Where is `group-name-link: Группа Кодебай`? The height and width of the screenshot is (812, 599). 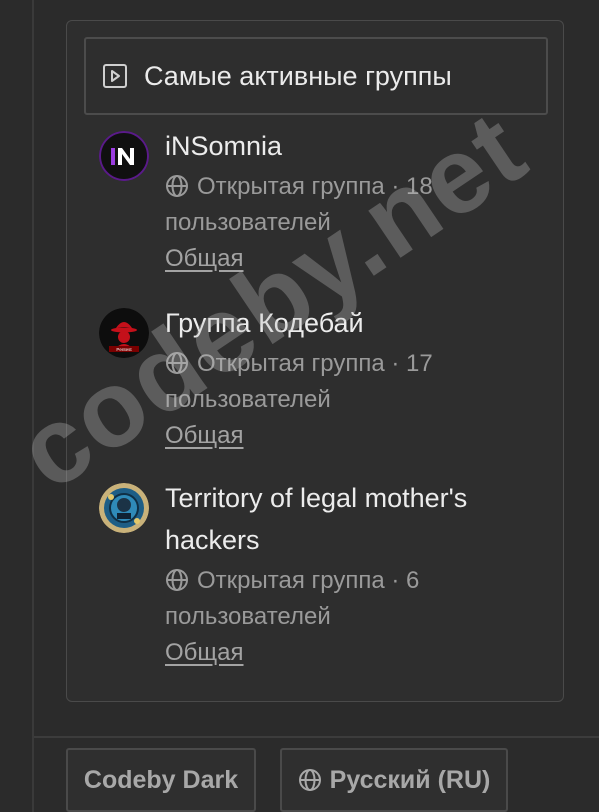 group-name-link: Группа Кодебай is located at coordinates (355, 323).